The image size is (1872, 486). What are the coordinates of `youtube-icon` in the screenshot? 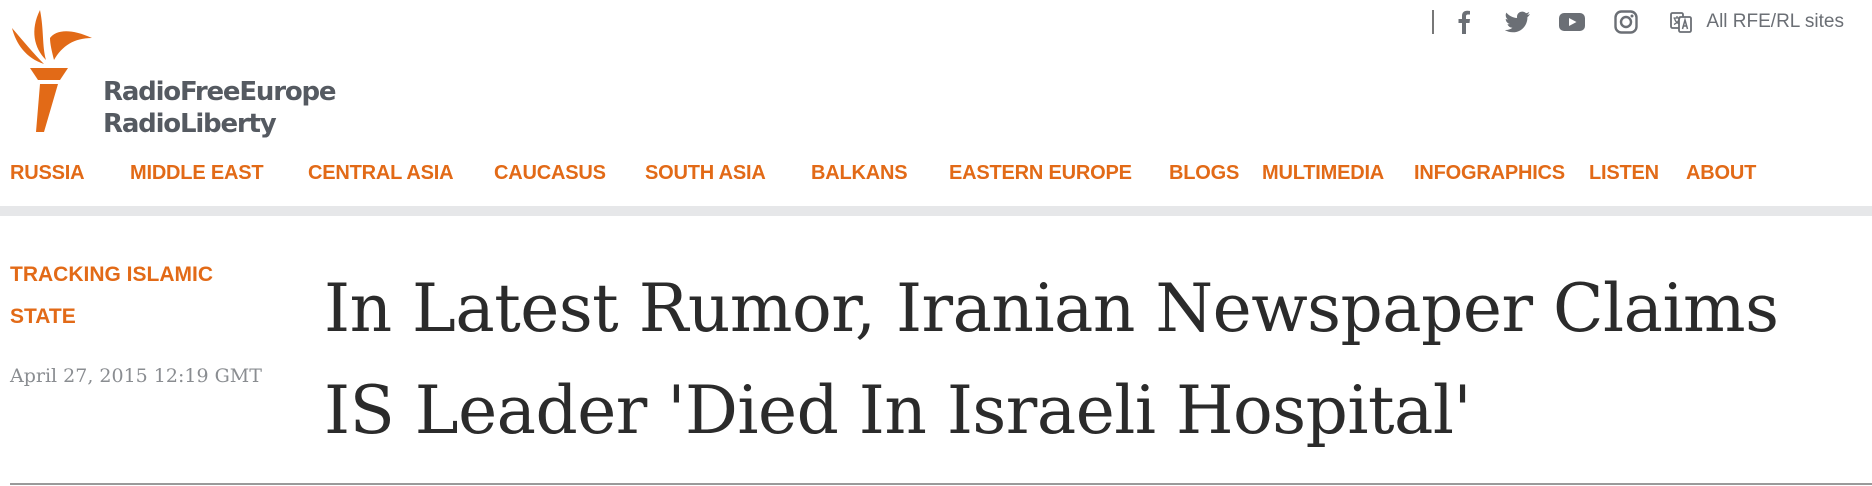 It's located at (1572, 22).